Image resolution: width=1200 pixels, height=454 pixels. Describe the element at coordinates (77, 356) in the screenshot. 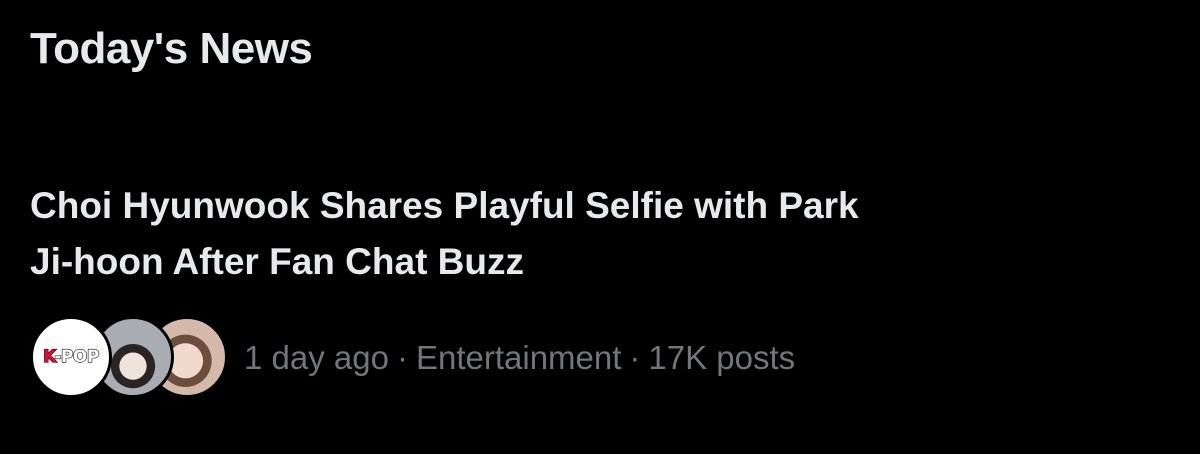

I see `kpop-logo-rest: -POP` at that location.